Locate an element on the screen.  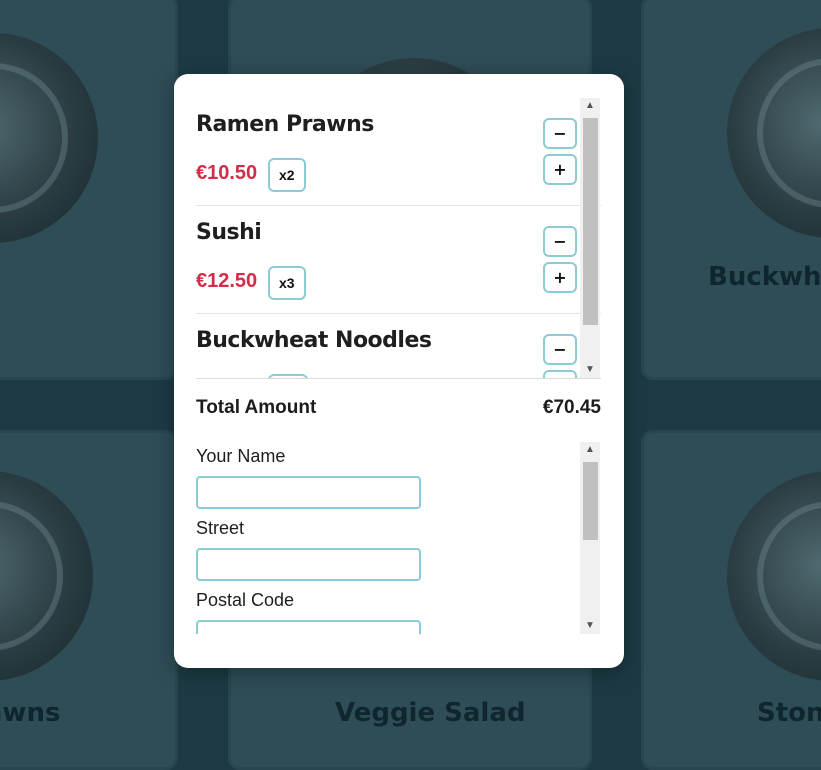
cart-item-price: €10.50 is located at coordinates (227, 173).